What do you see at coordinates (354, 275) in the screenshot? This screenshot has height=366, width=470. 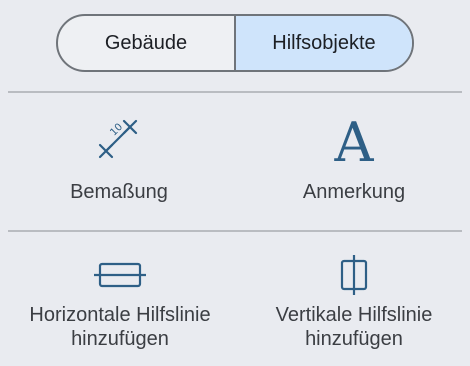 I see `vertical-guide-icon` at bounding box center [354, 275].